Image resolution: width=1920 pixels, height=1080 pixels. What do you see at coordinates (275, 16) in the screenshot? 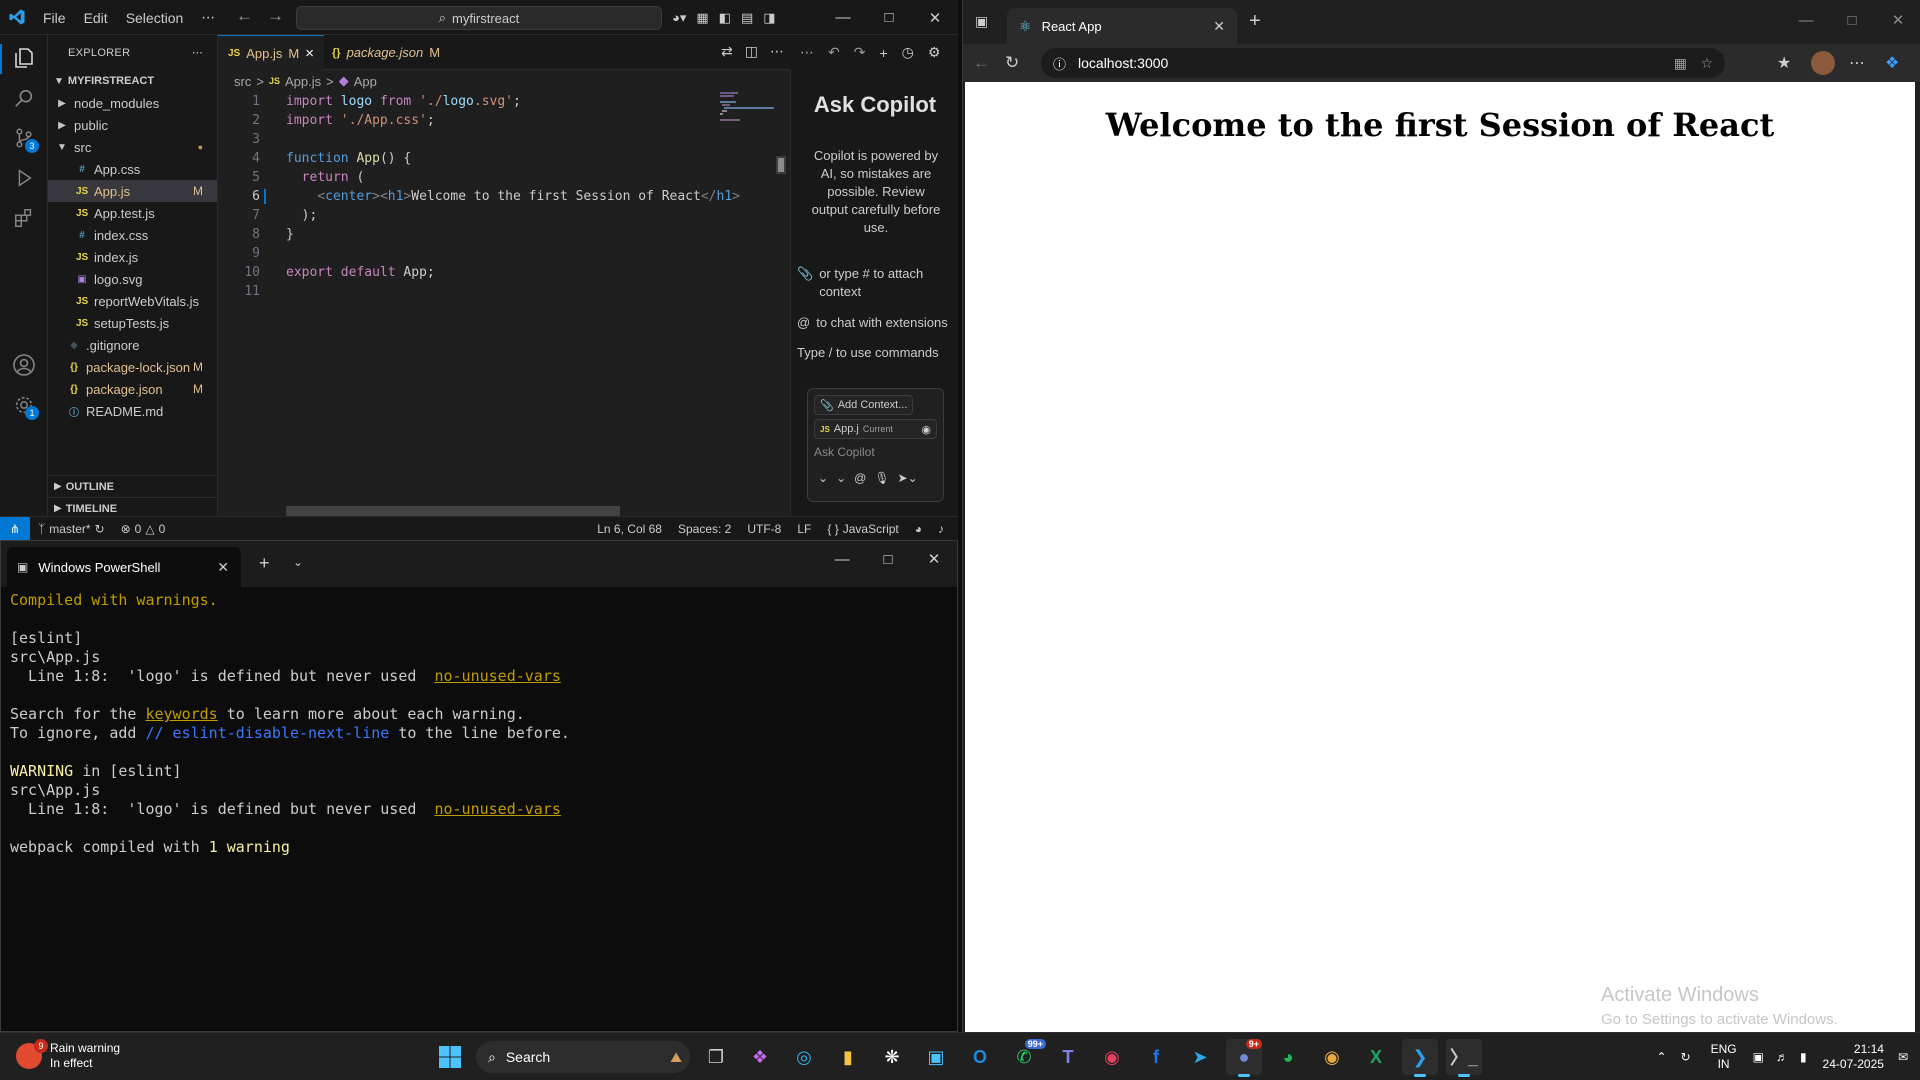
I see `forward-arrow-icon: →` at bounding box center [275, 16].